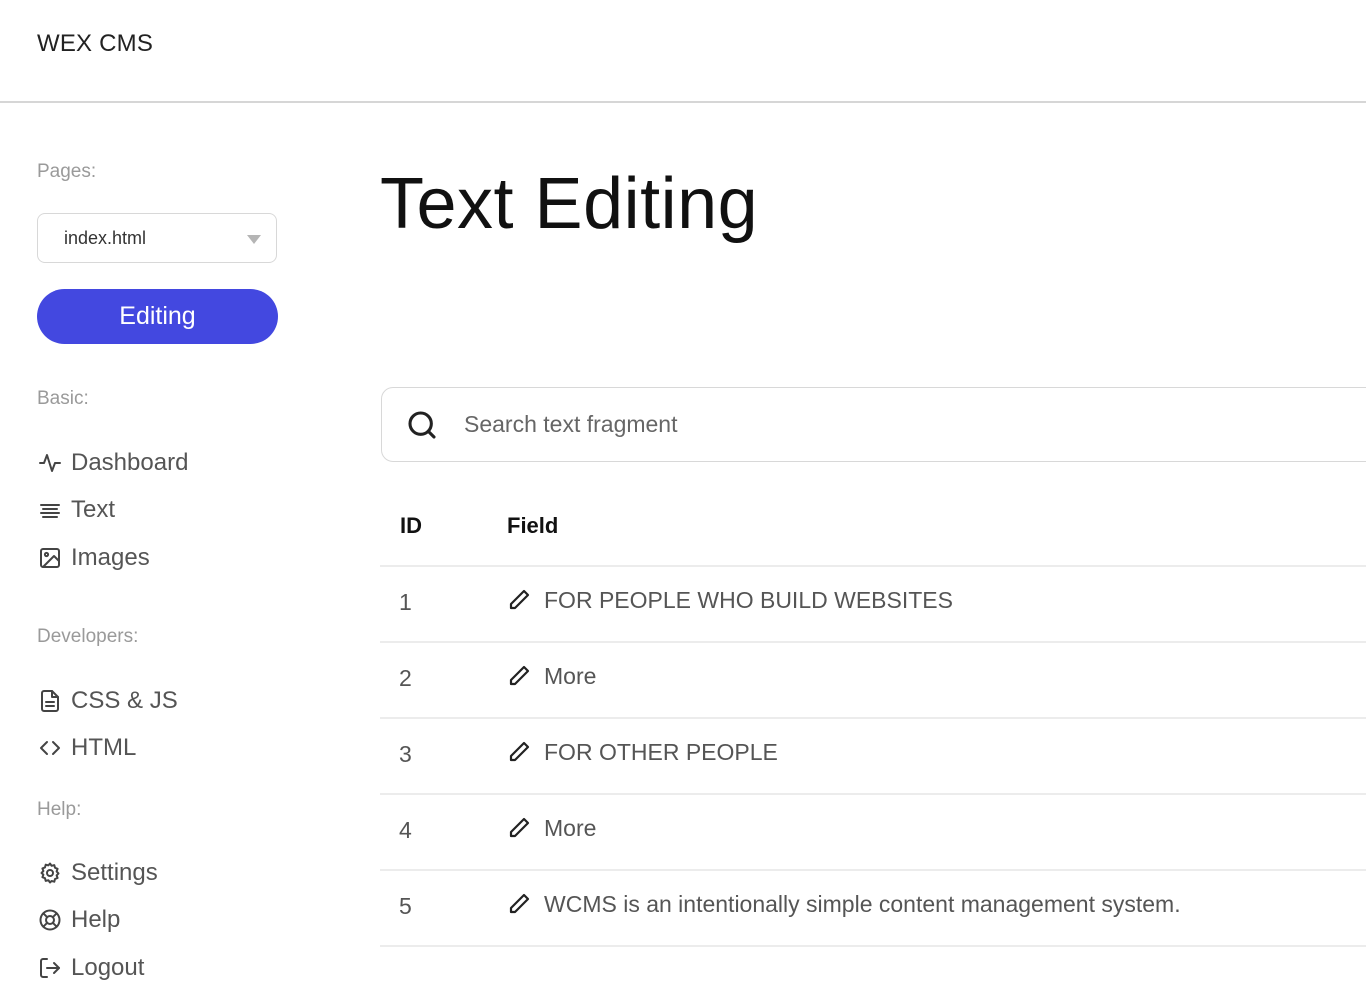  I want to click on search-icon, so click(422, 425).